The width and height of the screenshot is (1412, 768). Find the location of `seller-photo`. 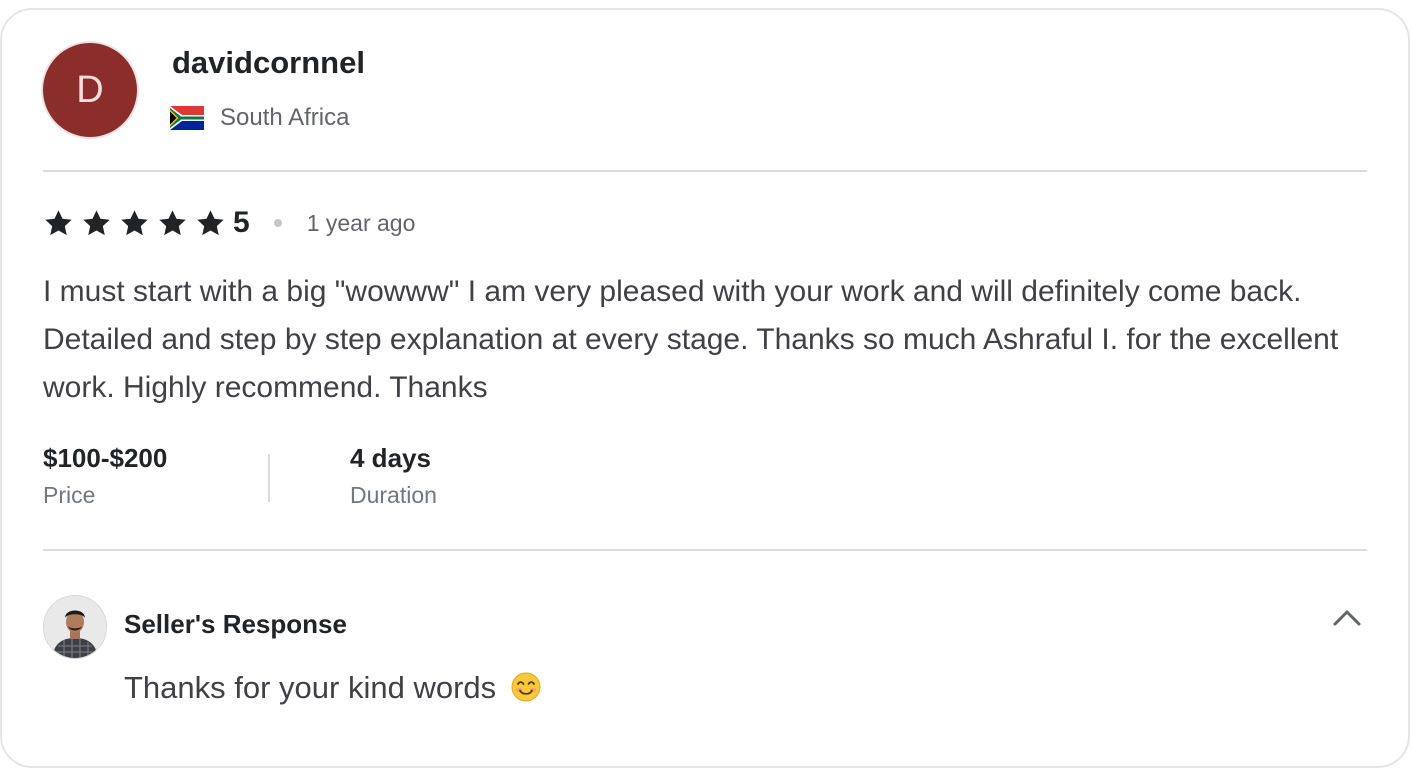

seller-photo is located at coordinates (75, 627).